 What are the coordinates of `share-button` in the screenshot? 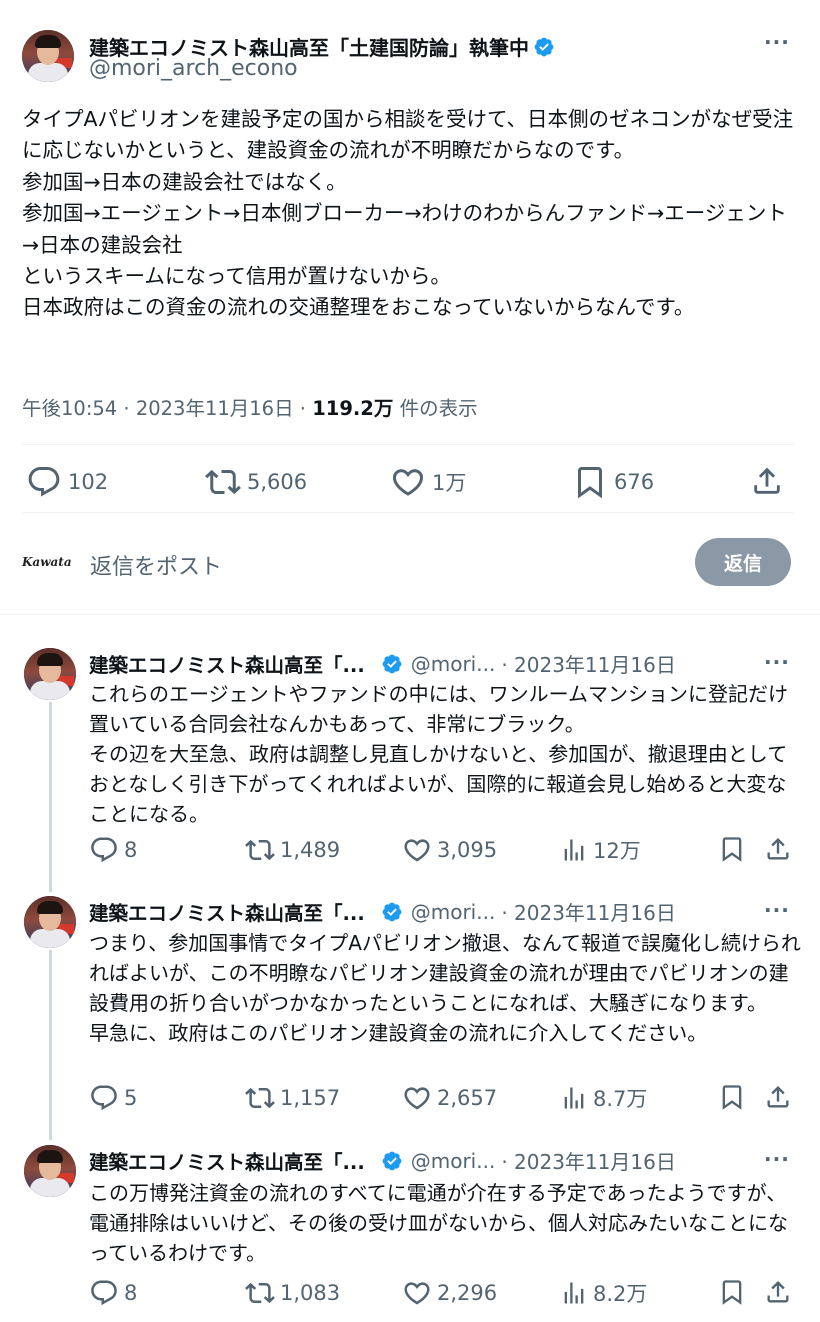 It's located at (767, 481).